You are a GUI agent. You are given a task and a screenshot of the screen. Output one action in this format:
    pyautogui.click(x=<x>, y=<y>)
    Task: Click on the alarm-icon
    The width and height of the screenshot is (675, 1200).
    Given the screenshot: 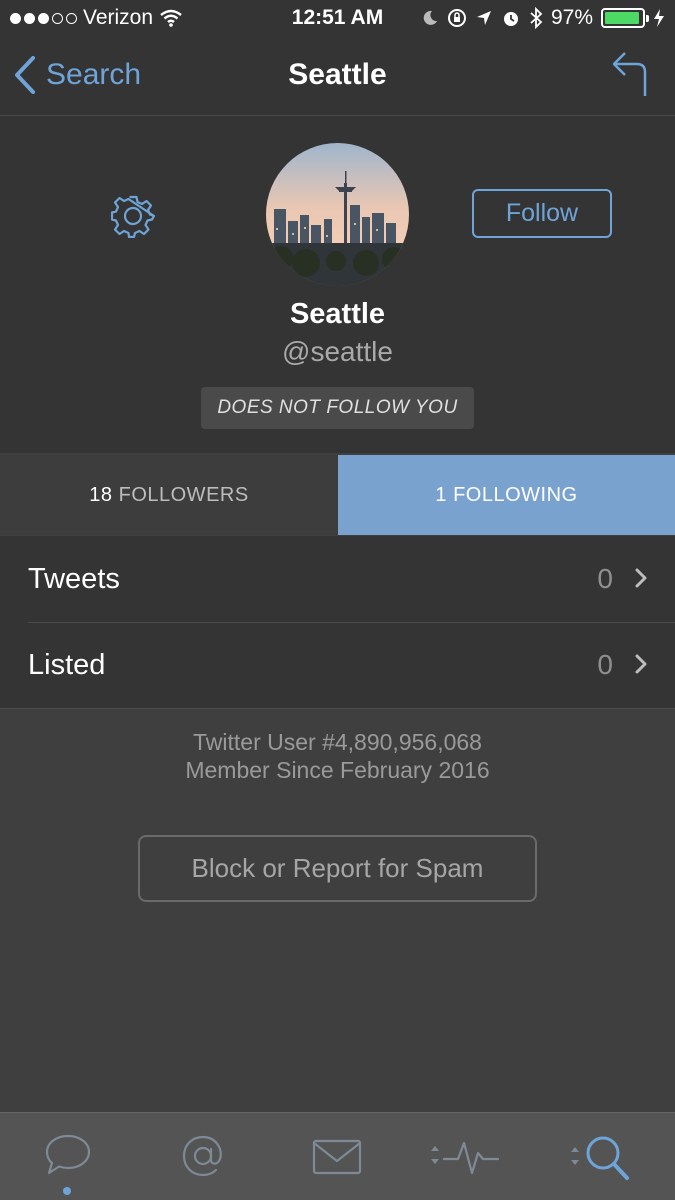 What is the action you would take?
    pyautogui.click(x=510, y=19)
    